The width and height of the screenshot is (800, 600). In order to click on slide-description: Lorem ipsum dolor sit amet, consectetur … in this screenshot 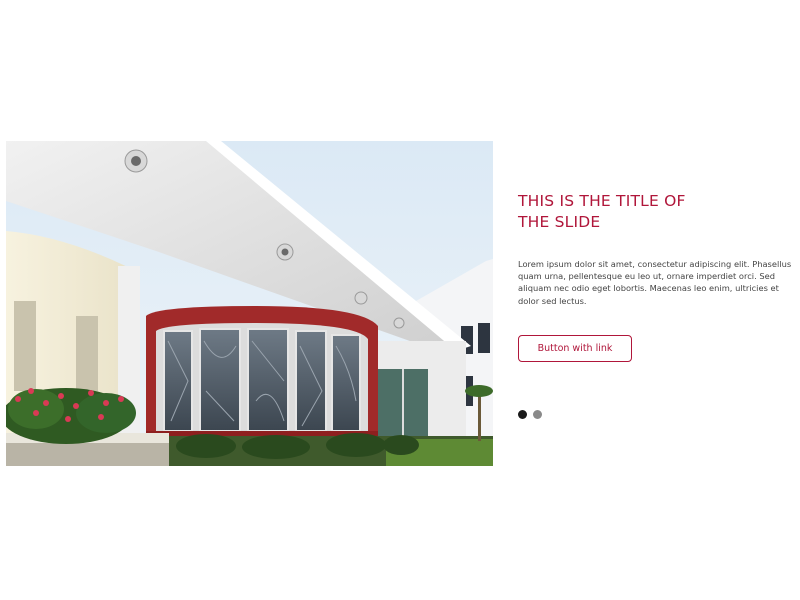, I will do `click(655, 282)`.